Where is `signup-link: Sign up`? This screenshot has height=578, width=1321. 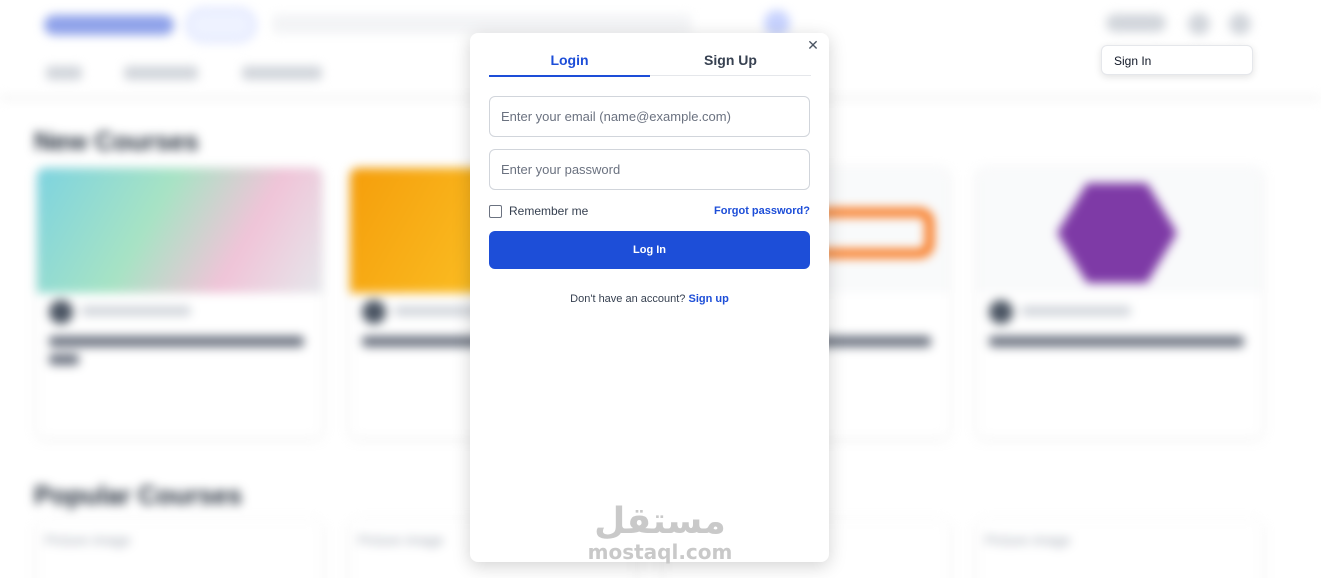
signup-link: Sign up is located at coordinates (708, 299).